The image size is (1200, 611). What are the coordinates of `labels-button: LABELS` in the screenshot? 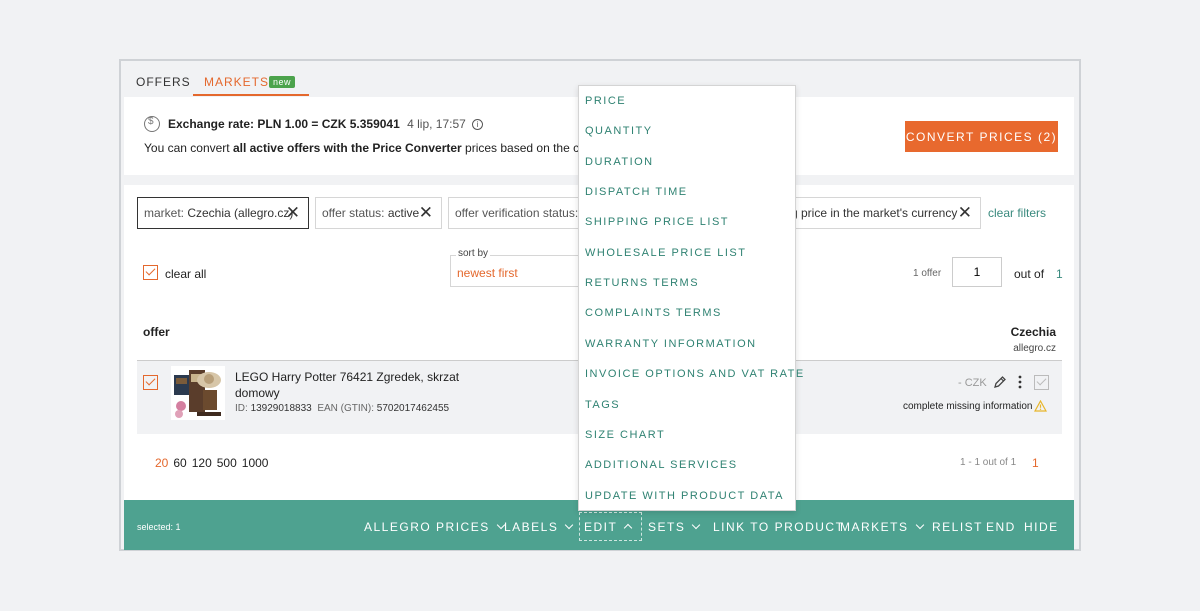 It's located at (539, 527).